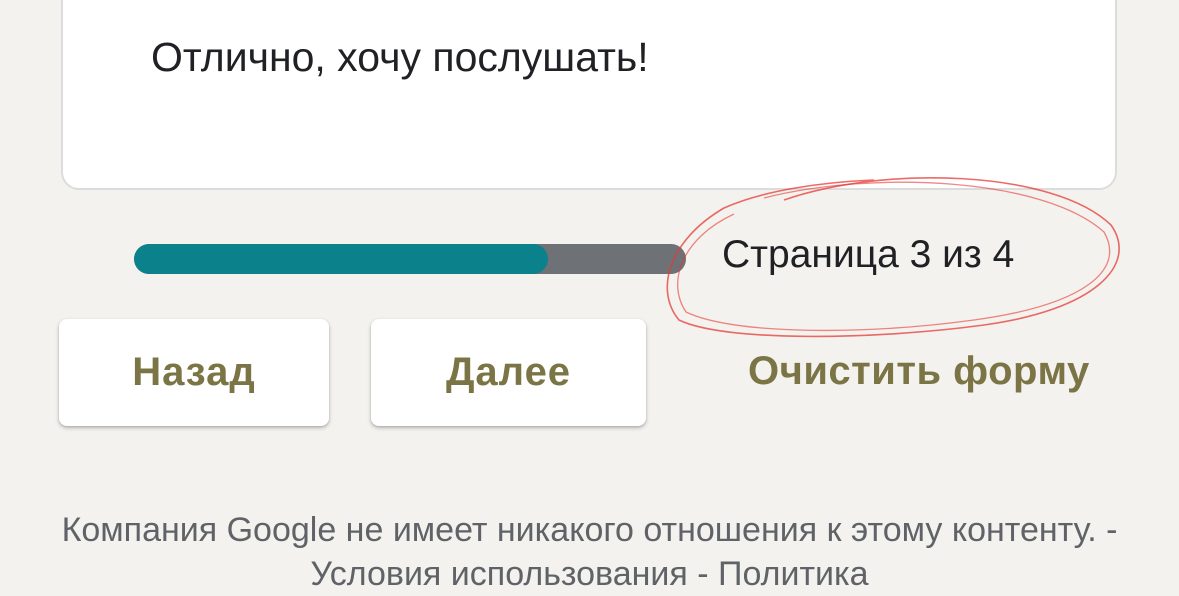 This screenshot has width=1179, height=596. What do you see at coordinates (194, 372) in the screenshot?
I see `back-button: Назад` at bounding box center [194, 372].